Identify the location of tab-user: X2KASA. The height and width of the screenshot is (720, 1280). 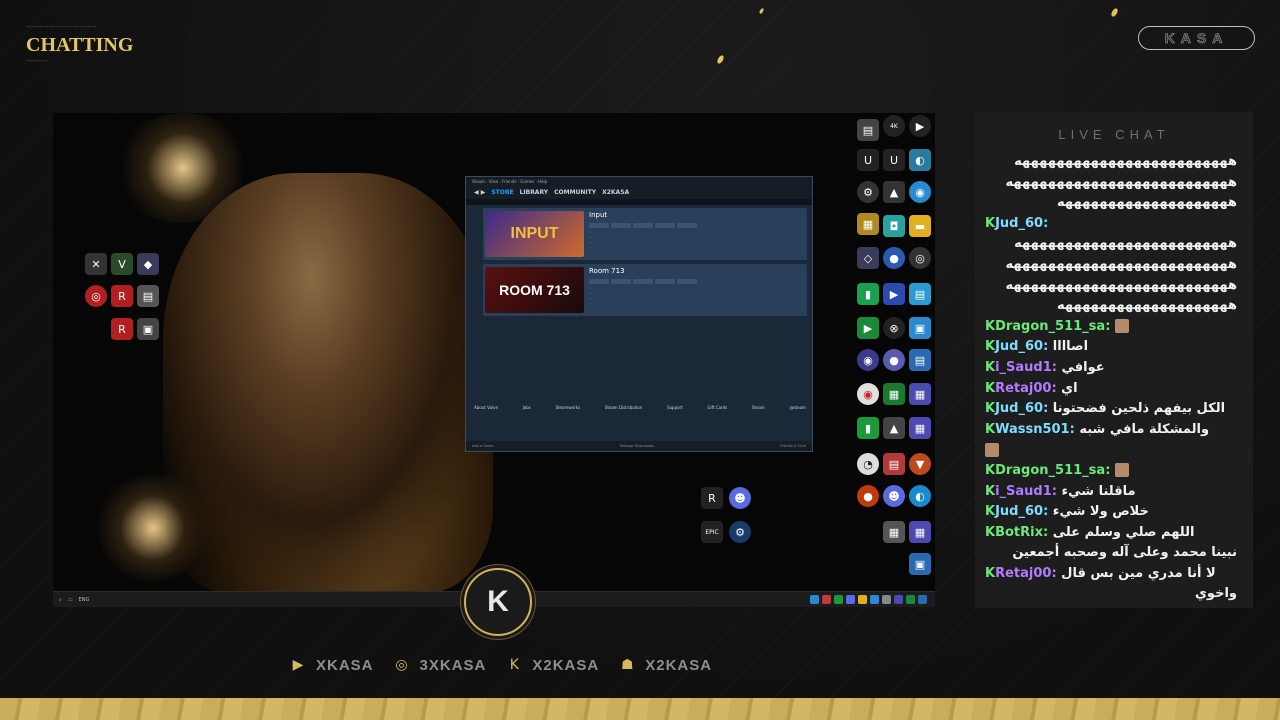
(615, 192).